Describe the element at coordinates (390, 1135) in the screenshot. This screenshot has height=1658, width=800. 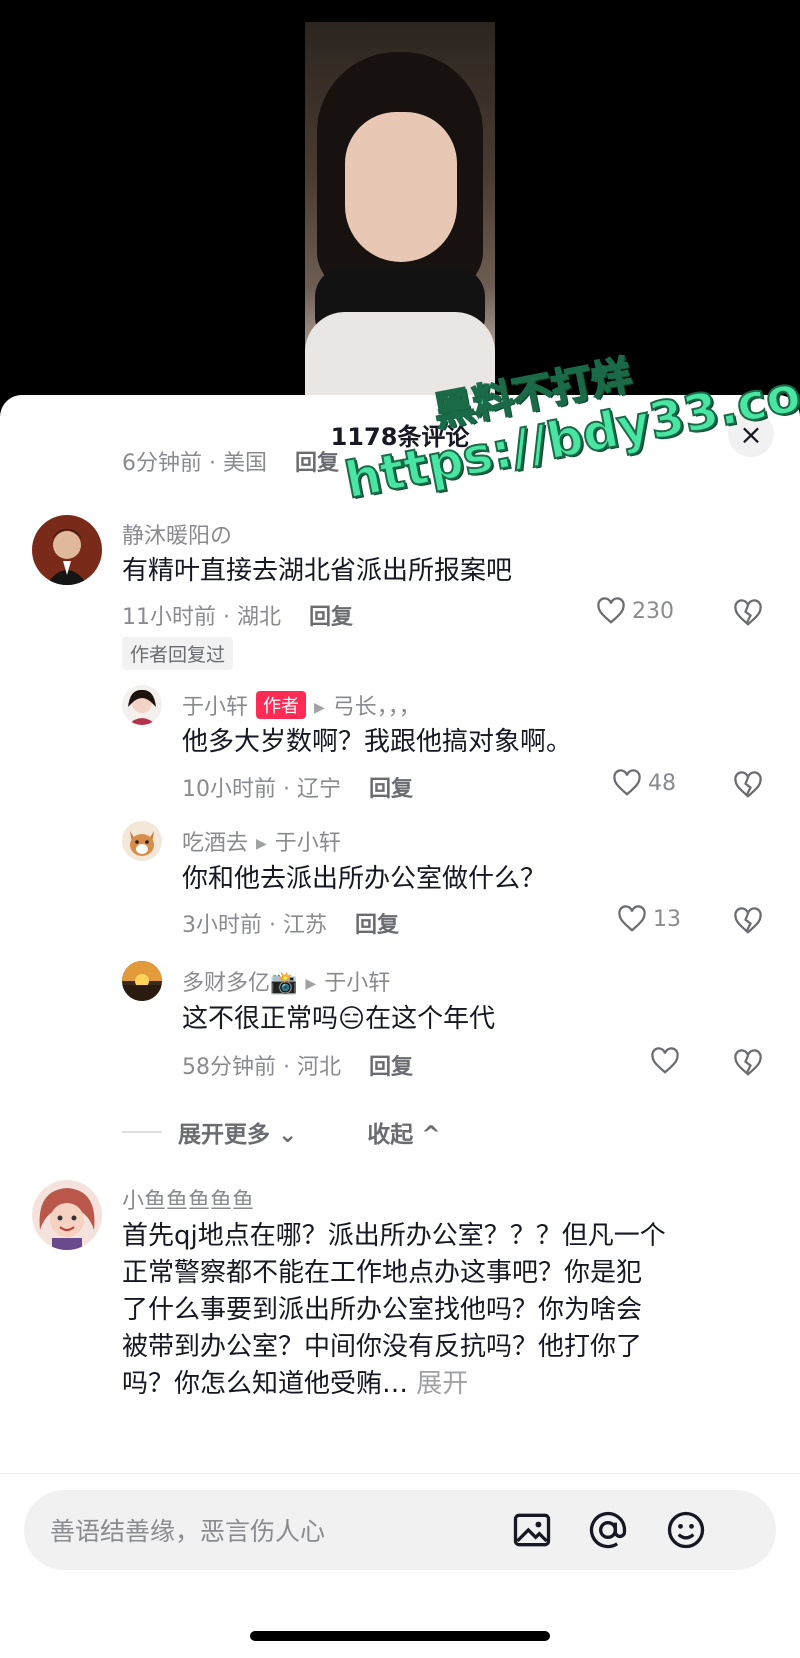
I see `collapse-label: 收起` at that location.